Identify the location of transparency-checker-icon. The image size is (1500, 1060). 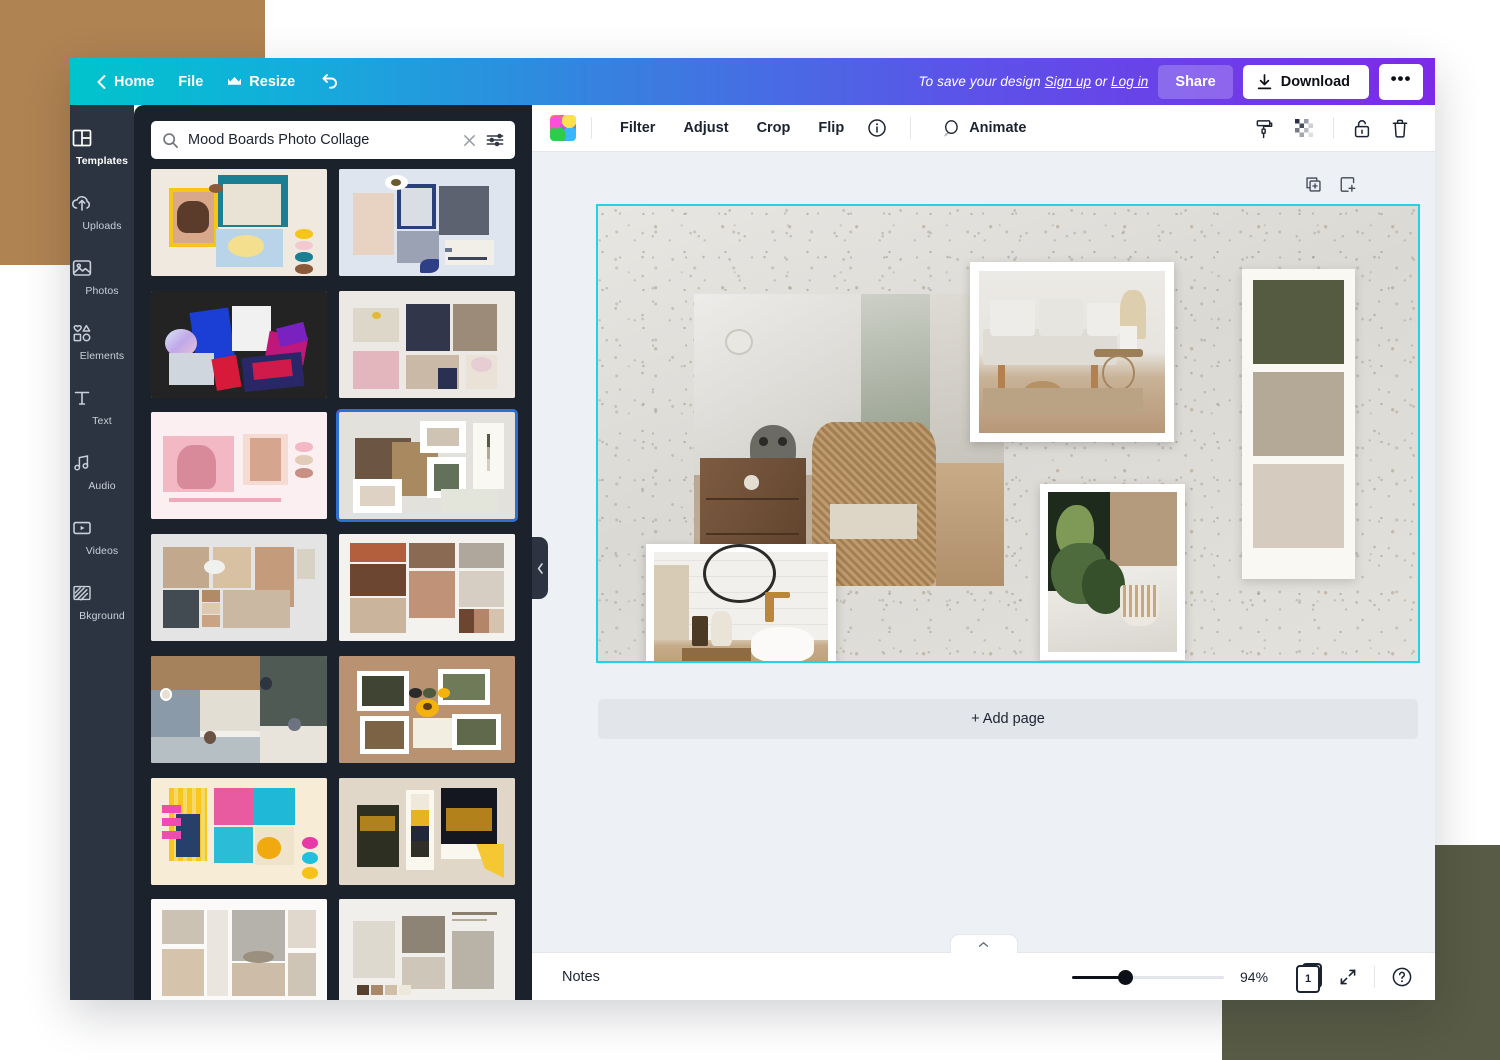
(1304, 128).